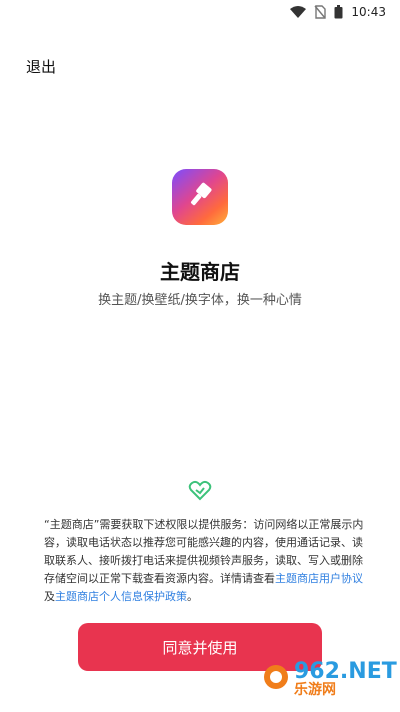 This screenshot has width=400, height=712. Describe the element at coordinates (319, 578) in the screenshot. I see `user-agreement-link: 主题商店用户协议` at that location.